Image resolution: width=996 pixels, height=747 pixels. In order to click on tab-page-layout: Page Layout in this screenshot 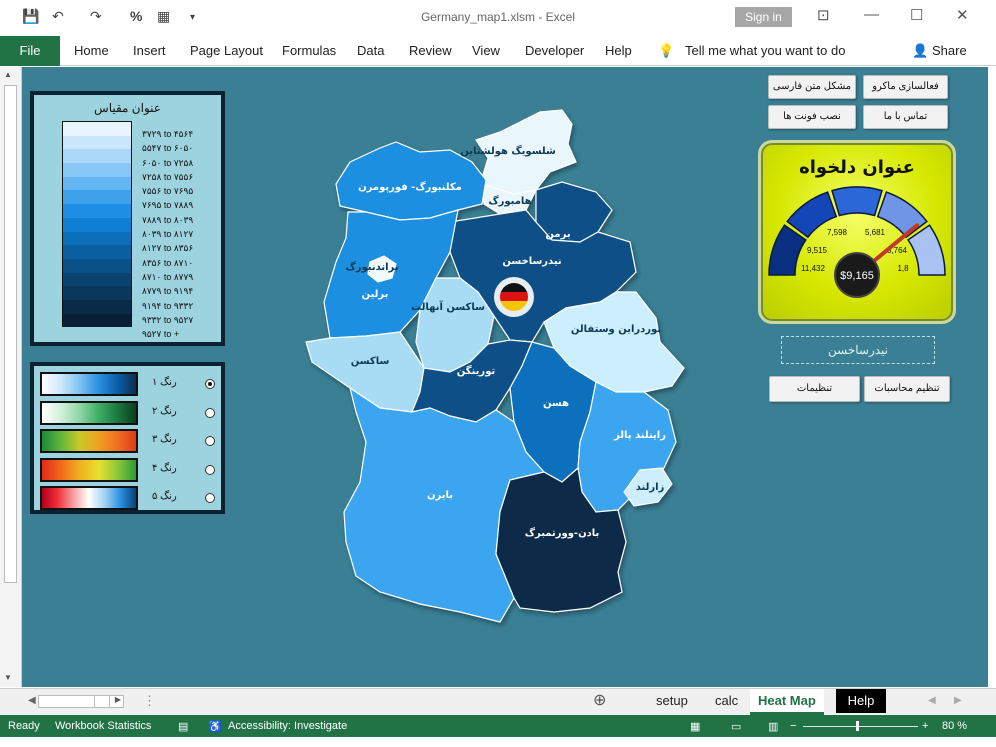, I will do `click(226, 50)`.